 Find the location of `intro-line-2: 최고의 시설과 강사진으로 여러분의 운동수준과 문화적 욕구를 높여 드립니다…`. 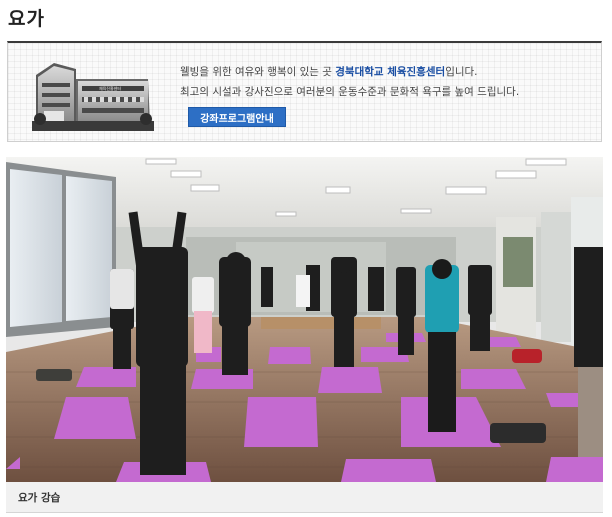

intro-line-2: 최고의 시설과 강사진으로 여러분의 운동수준과 문화적 욕구를 높여 드립니다… is located at coordinates (350, 92).